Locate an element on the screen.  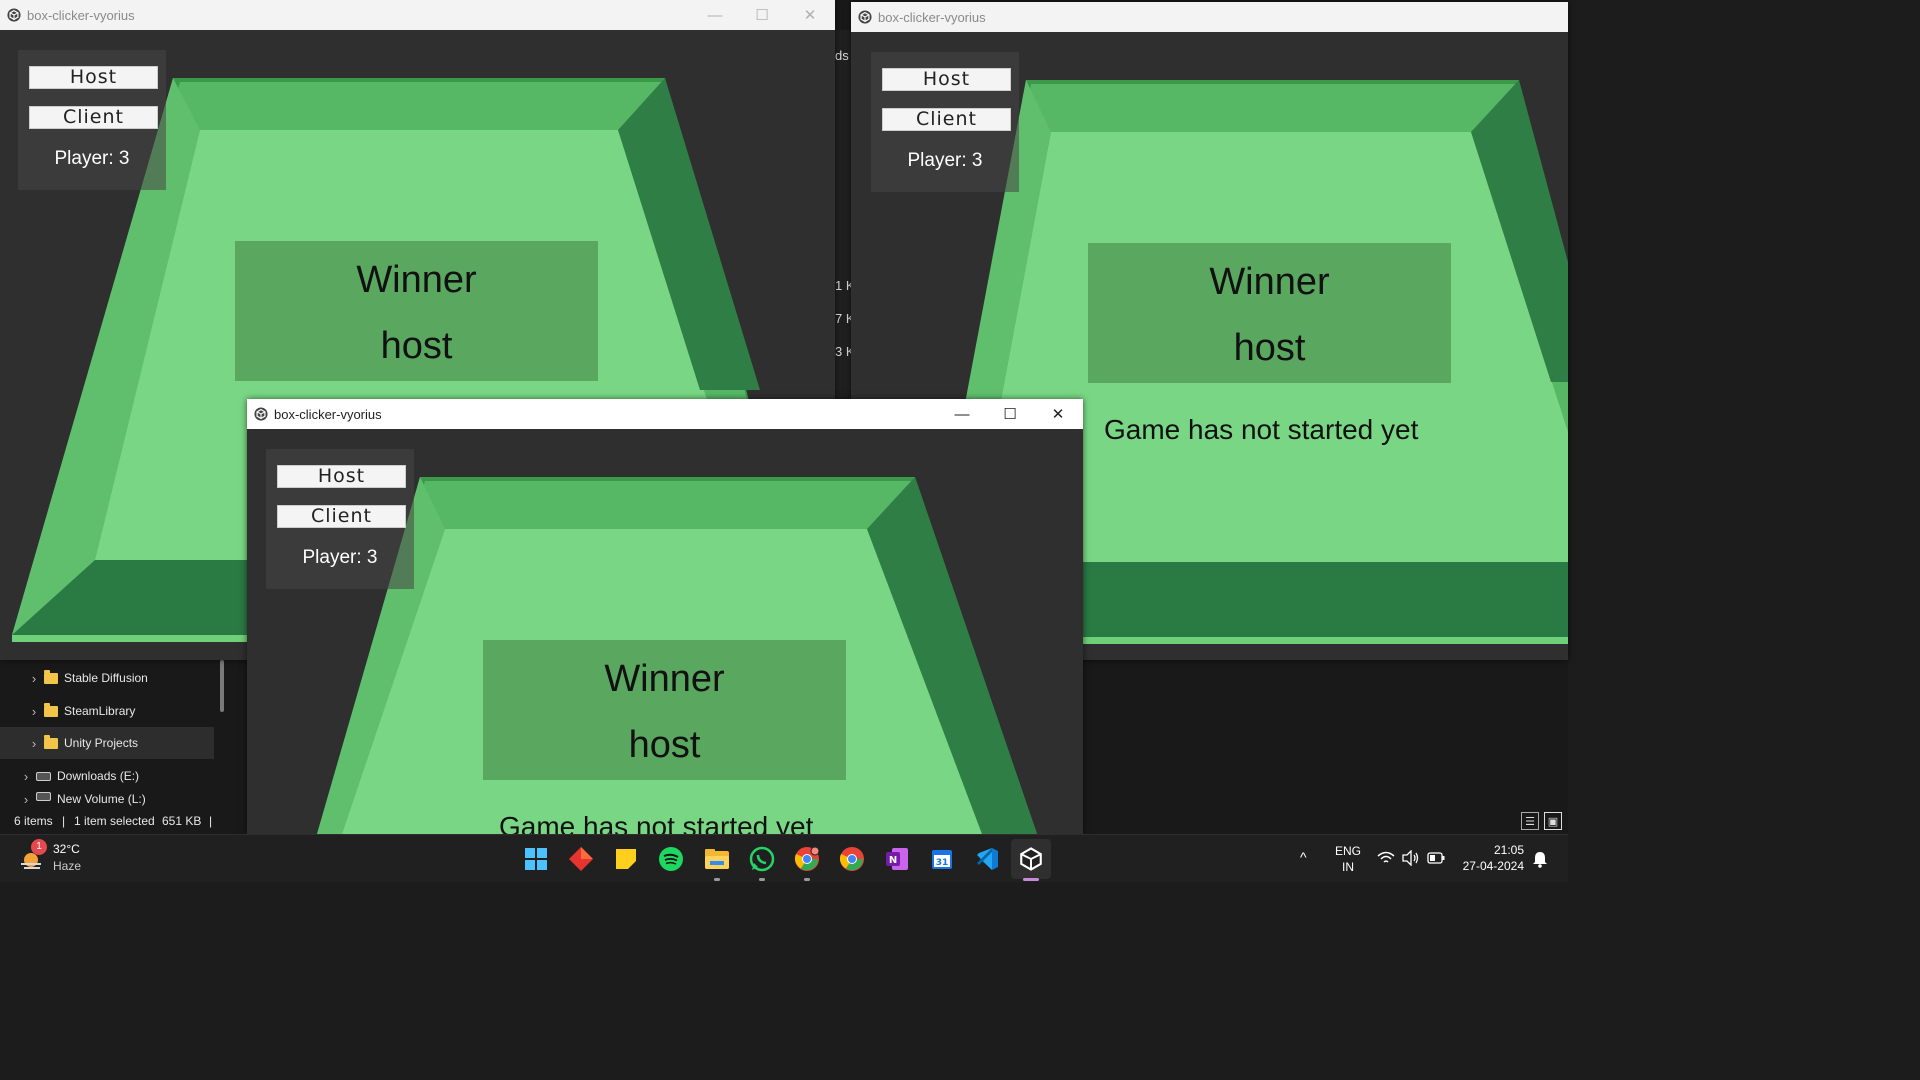
weather-description: Haze is located at coordinates (67, 866).